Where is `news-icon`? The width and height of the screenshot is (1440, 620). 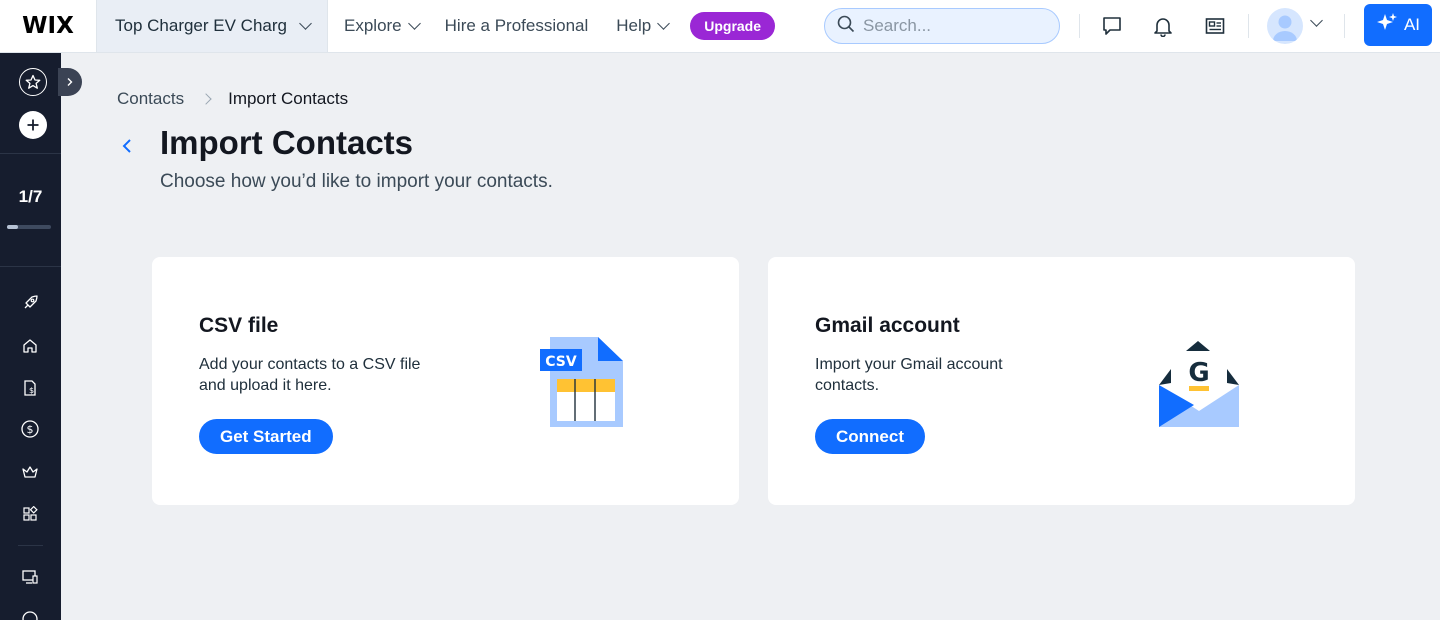 news-icon is located at coordinates (1215, 26).